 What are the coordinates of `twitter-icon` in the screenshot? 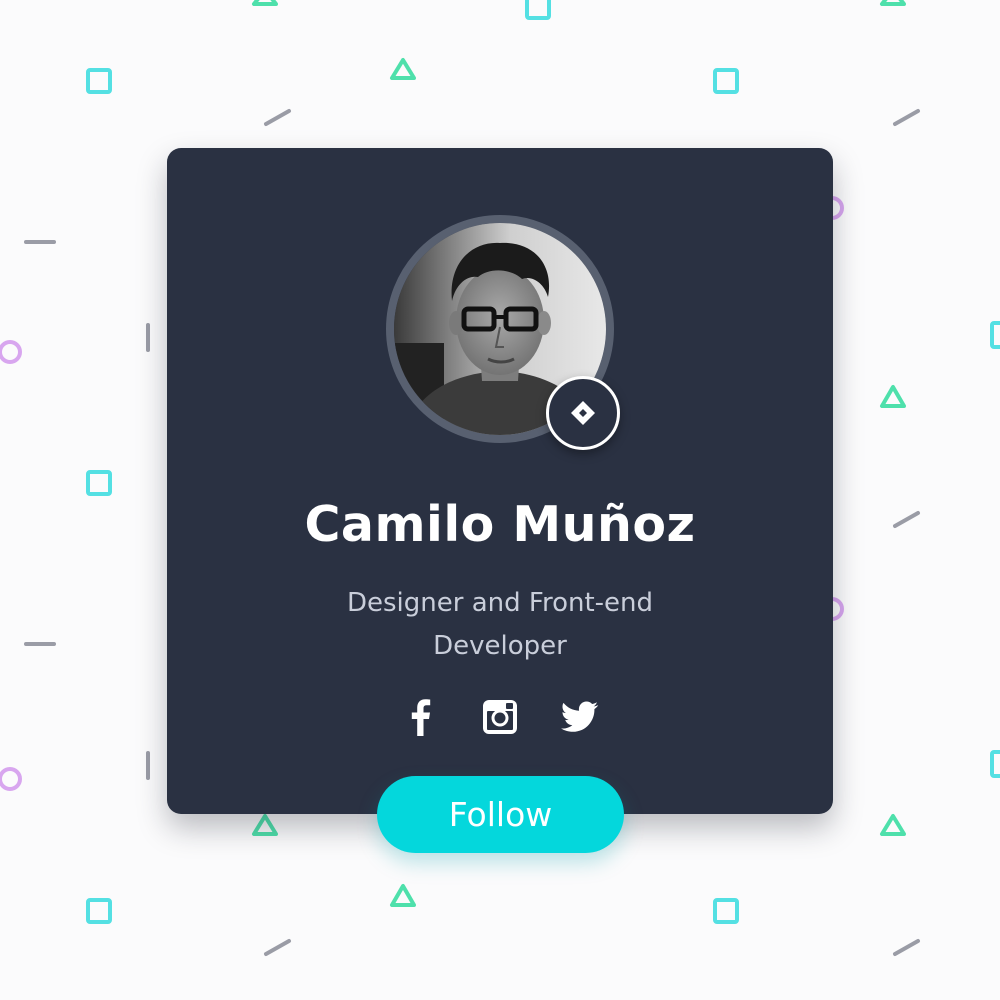 It's located at (580, 716).